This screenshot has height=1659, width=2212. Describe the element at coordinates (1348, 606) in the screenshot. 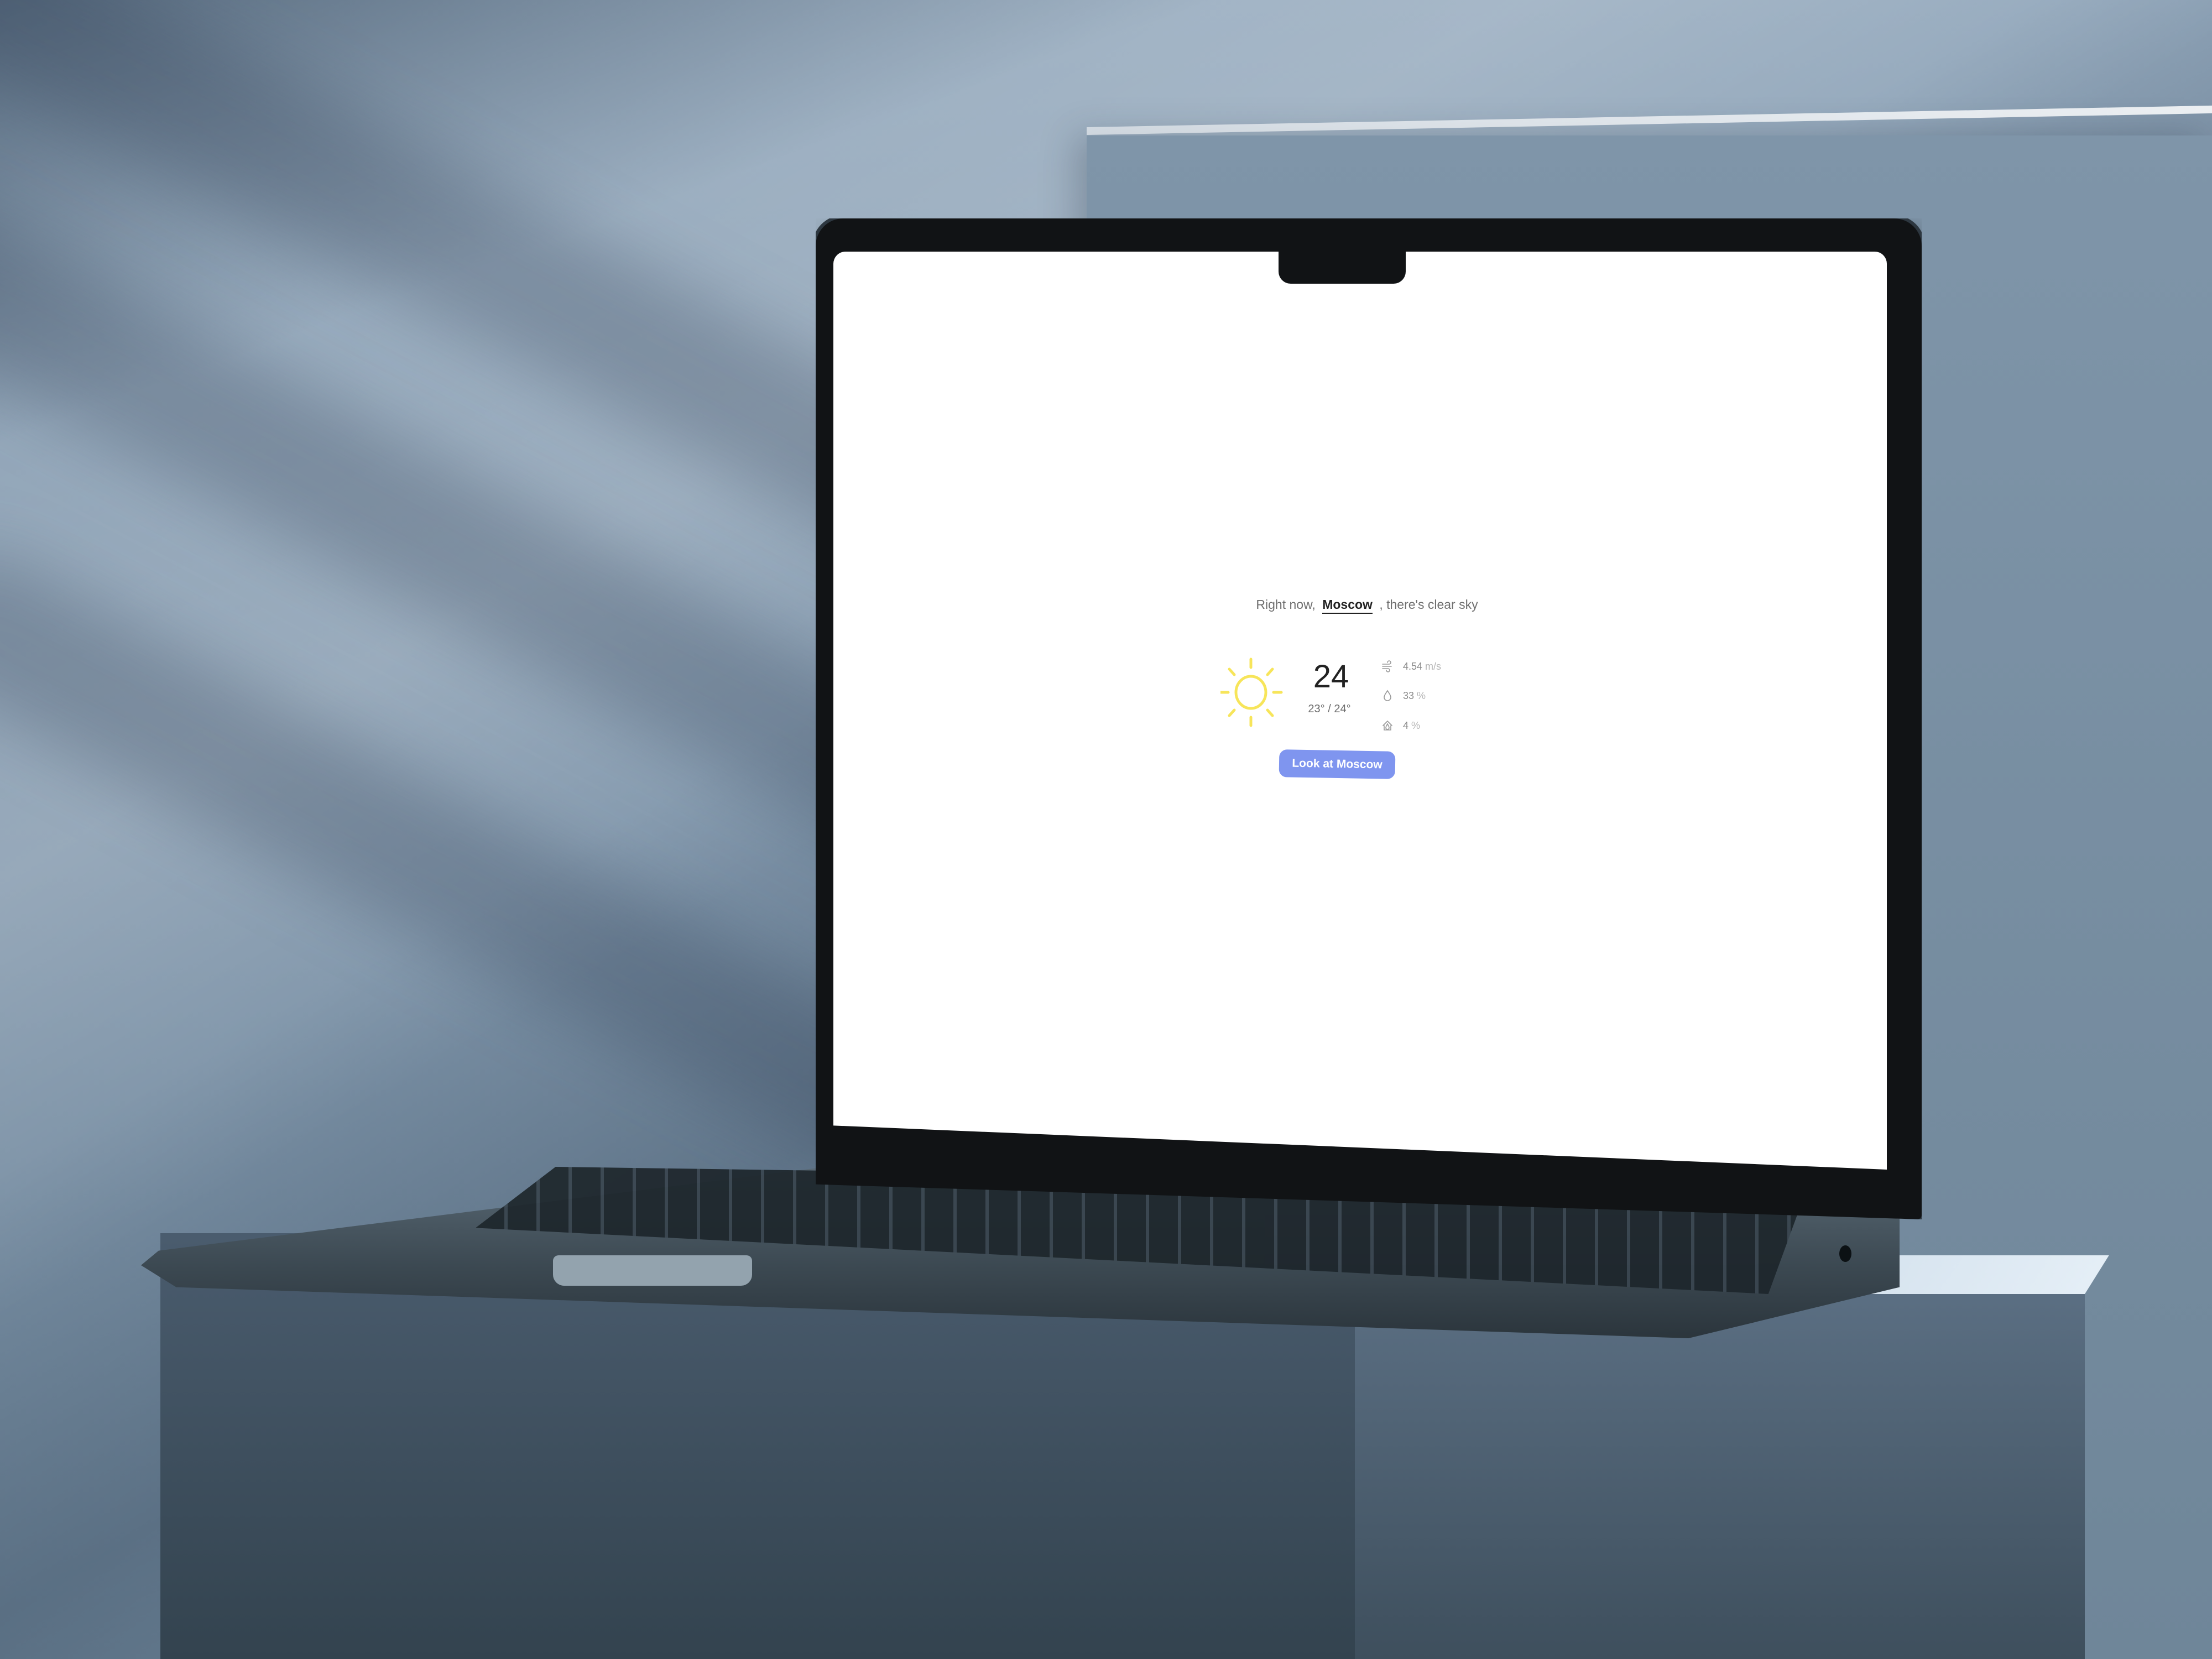

I see `city-selector: Moscow` at that location.